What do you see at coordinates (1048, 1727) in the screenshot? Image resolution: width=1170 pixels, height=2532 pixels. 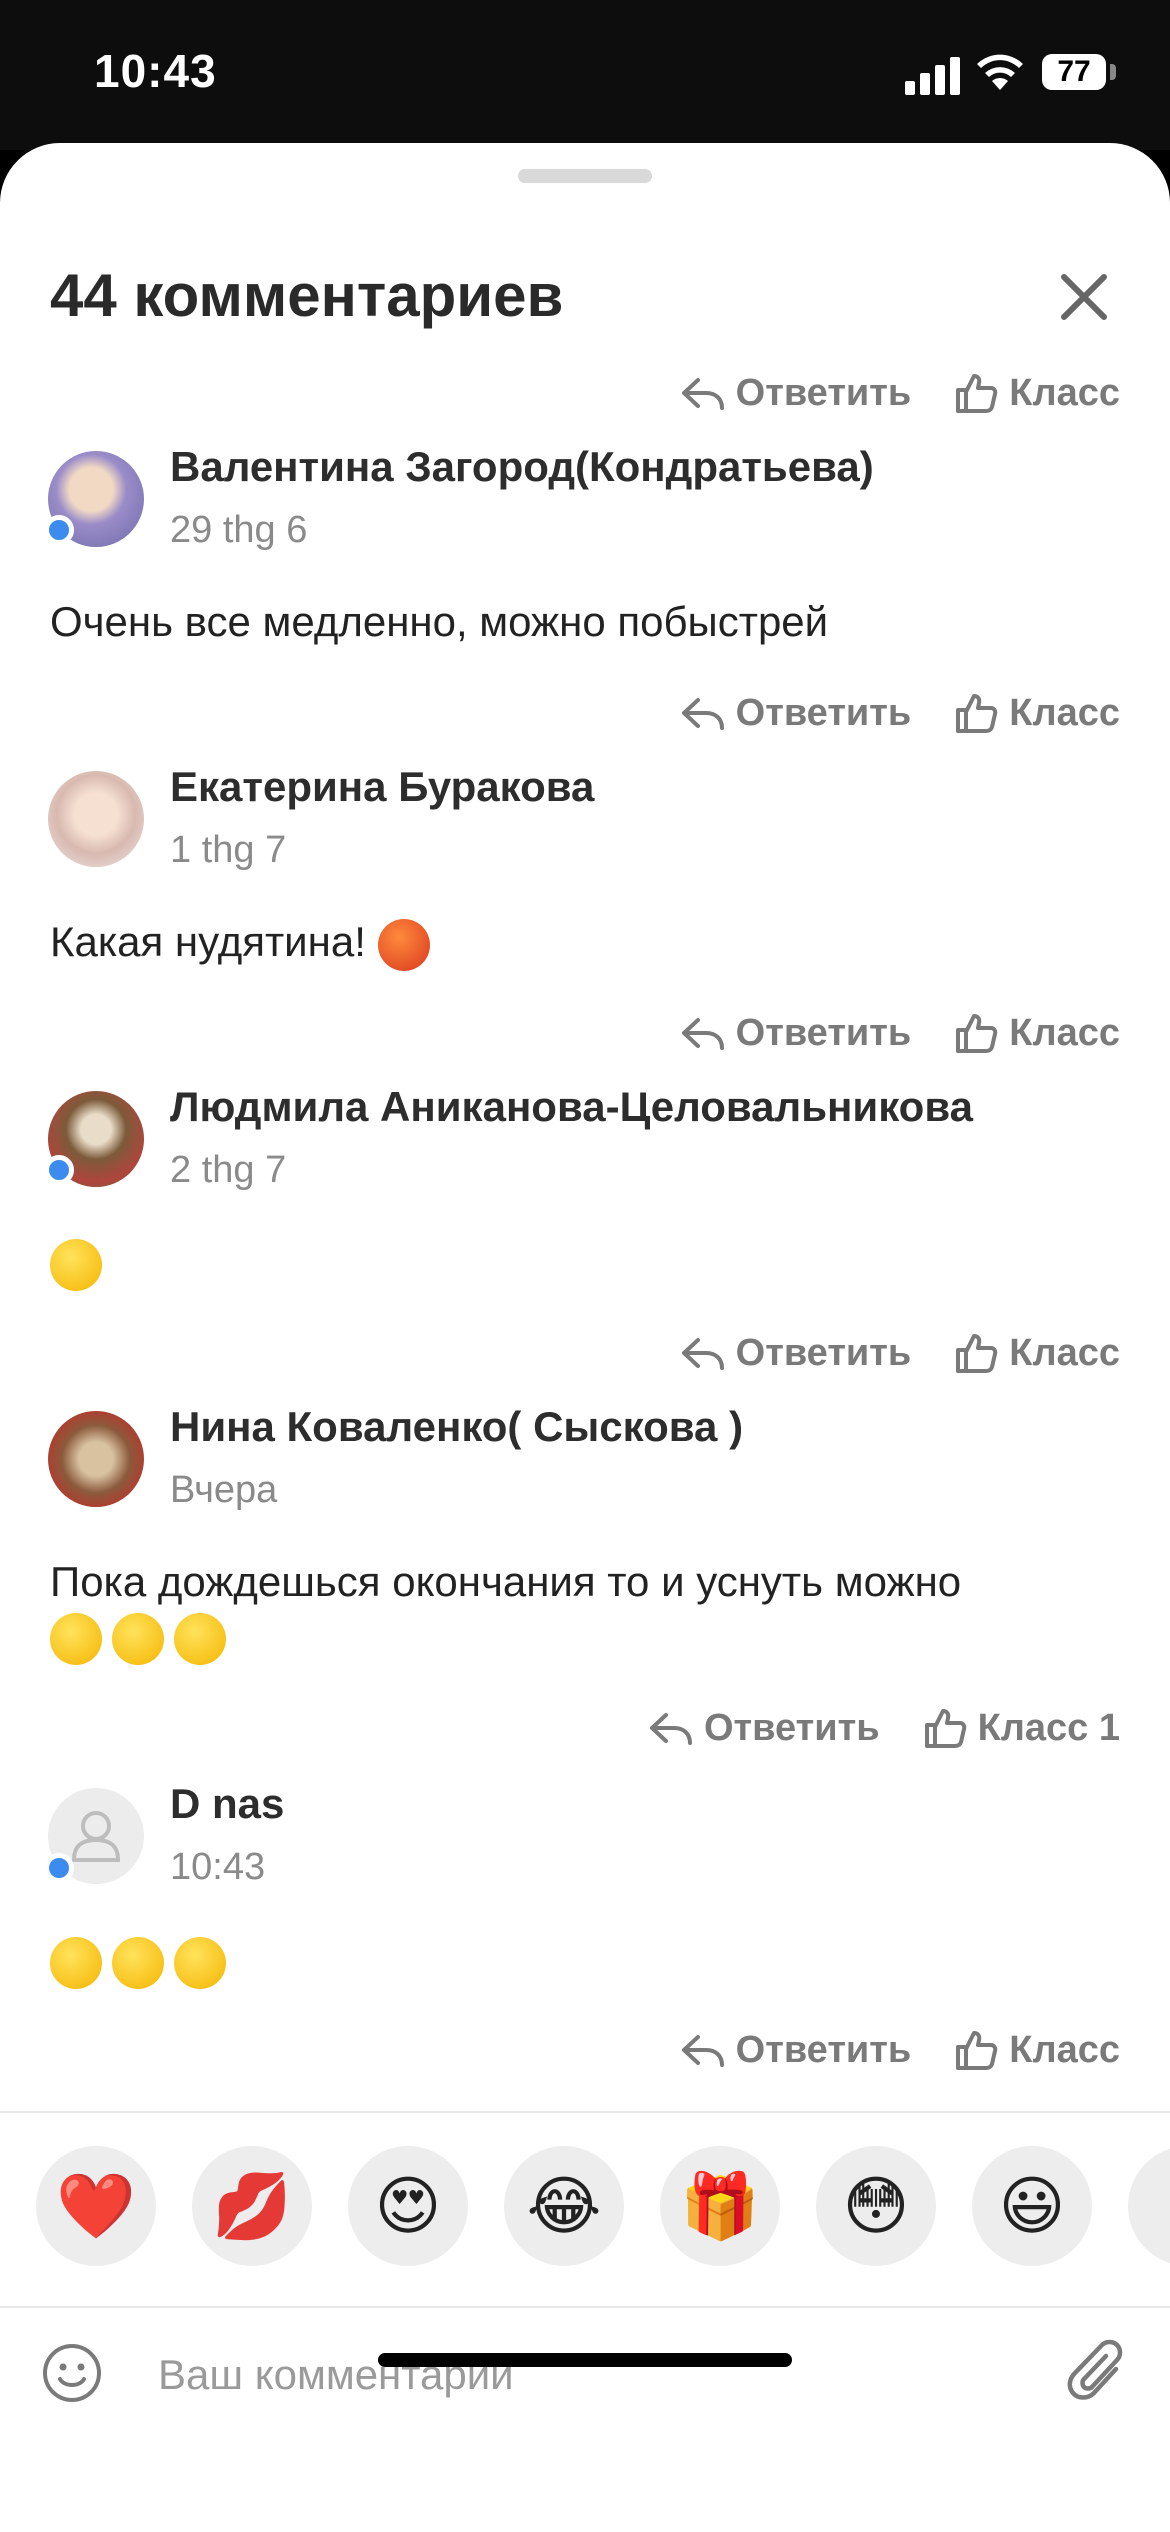 I see `like-count-label: Класс 1` at bounding box center [1048, 1727].